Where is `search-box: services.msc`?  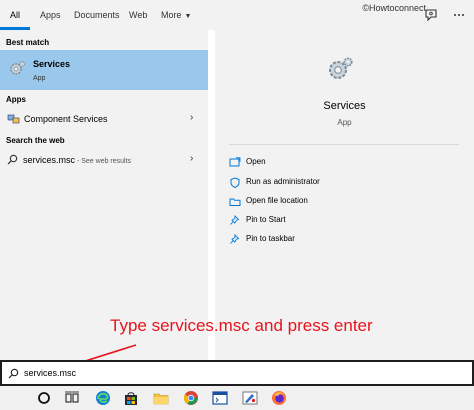
search-box: services.msc is located at coordinates (237, 373).